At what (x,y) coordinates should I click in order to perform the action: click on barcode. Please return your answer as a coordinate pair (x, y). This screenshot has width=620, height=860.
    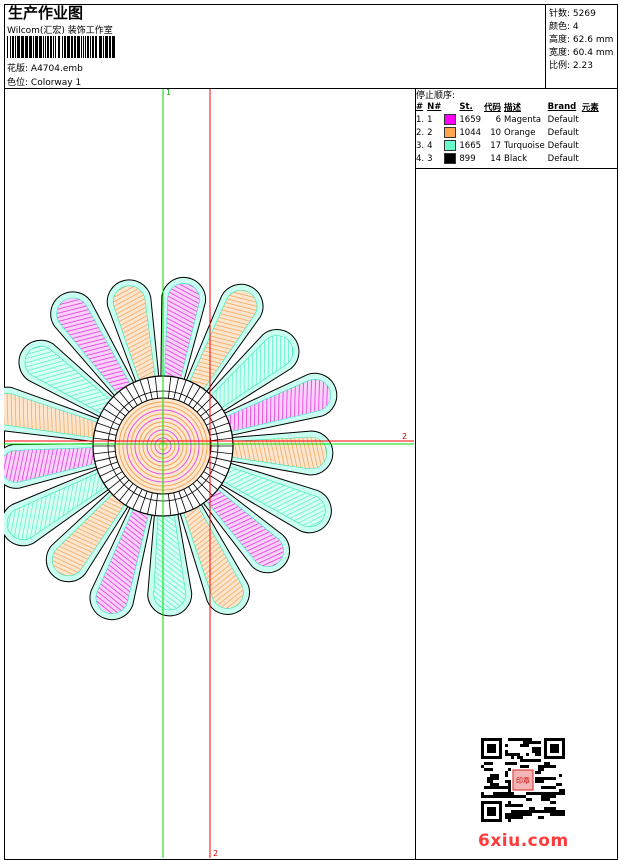
    Looking at the image, I should click on (61, 47).